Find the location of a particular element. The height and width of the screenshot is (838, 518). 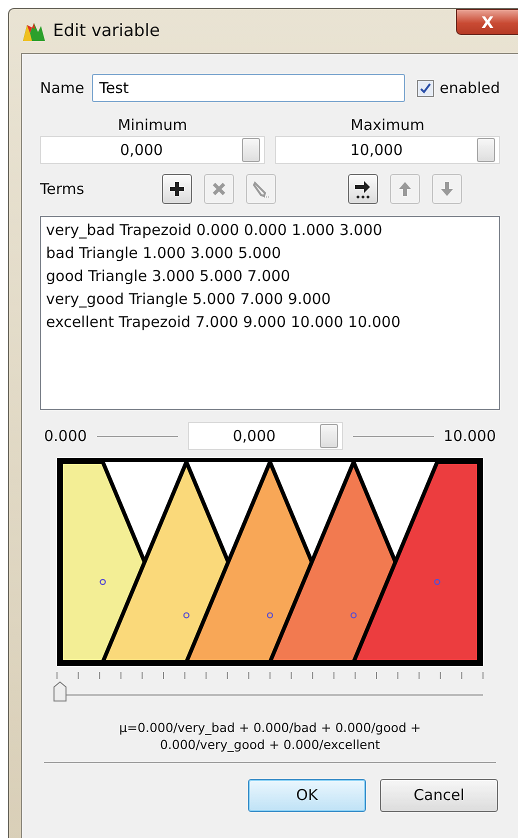

name-label: Name is located at coordinates (62, 88).